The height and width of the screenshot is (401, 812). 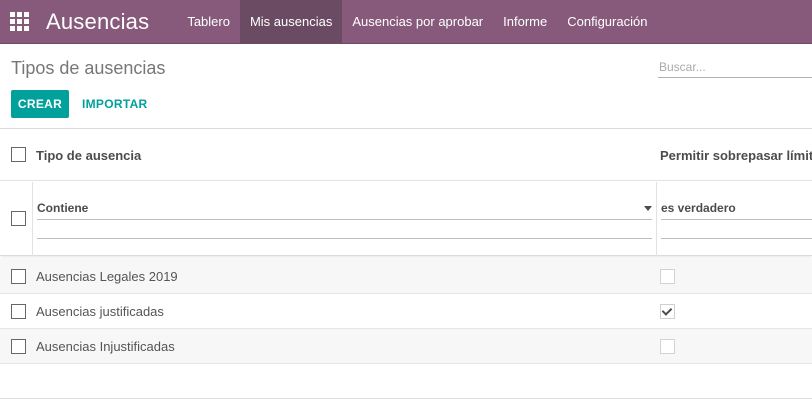 I want to click on app-title: Ausencias, so click(x=98, y=21).